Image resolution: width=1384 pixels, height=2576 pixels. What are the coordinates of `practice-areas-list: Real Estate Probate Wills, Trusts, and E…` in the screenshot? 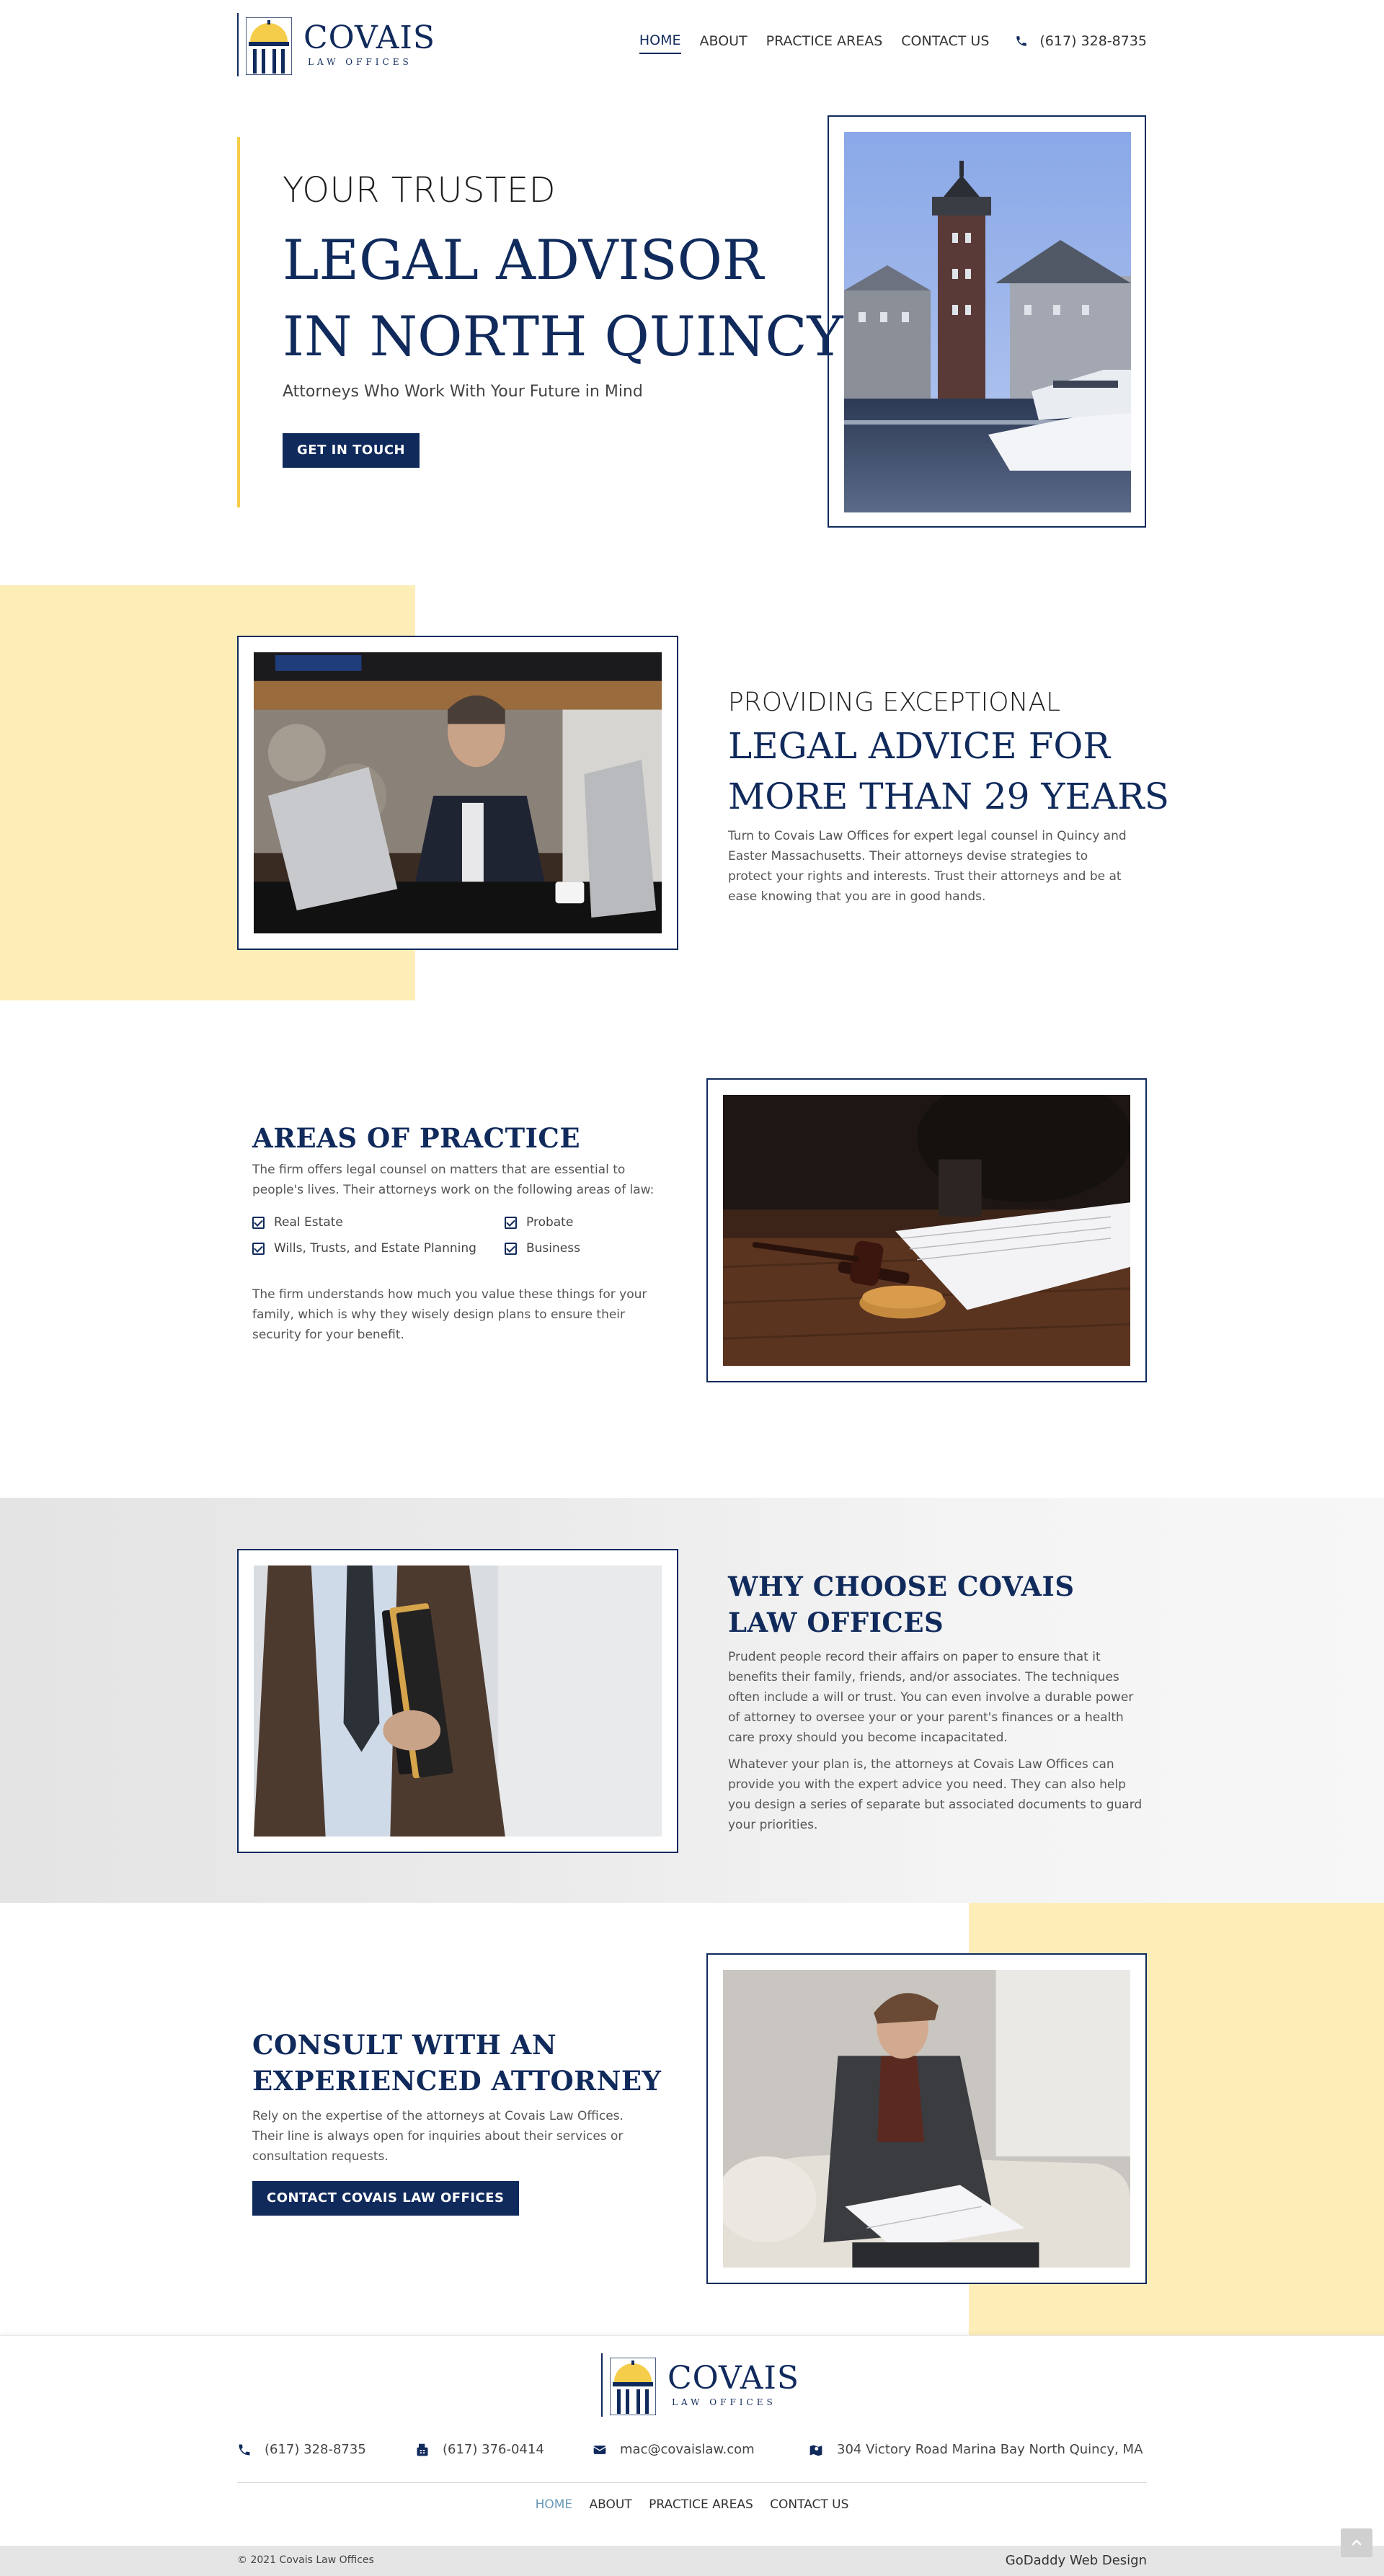 It's located at (454, 1235).